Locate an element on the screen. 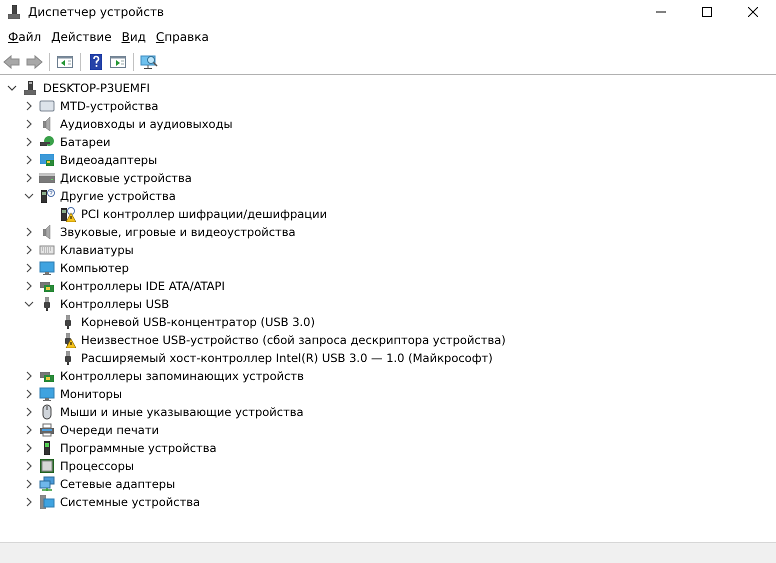  tree-item: Другие устройства is located at coordinates (118, 196).